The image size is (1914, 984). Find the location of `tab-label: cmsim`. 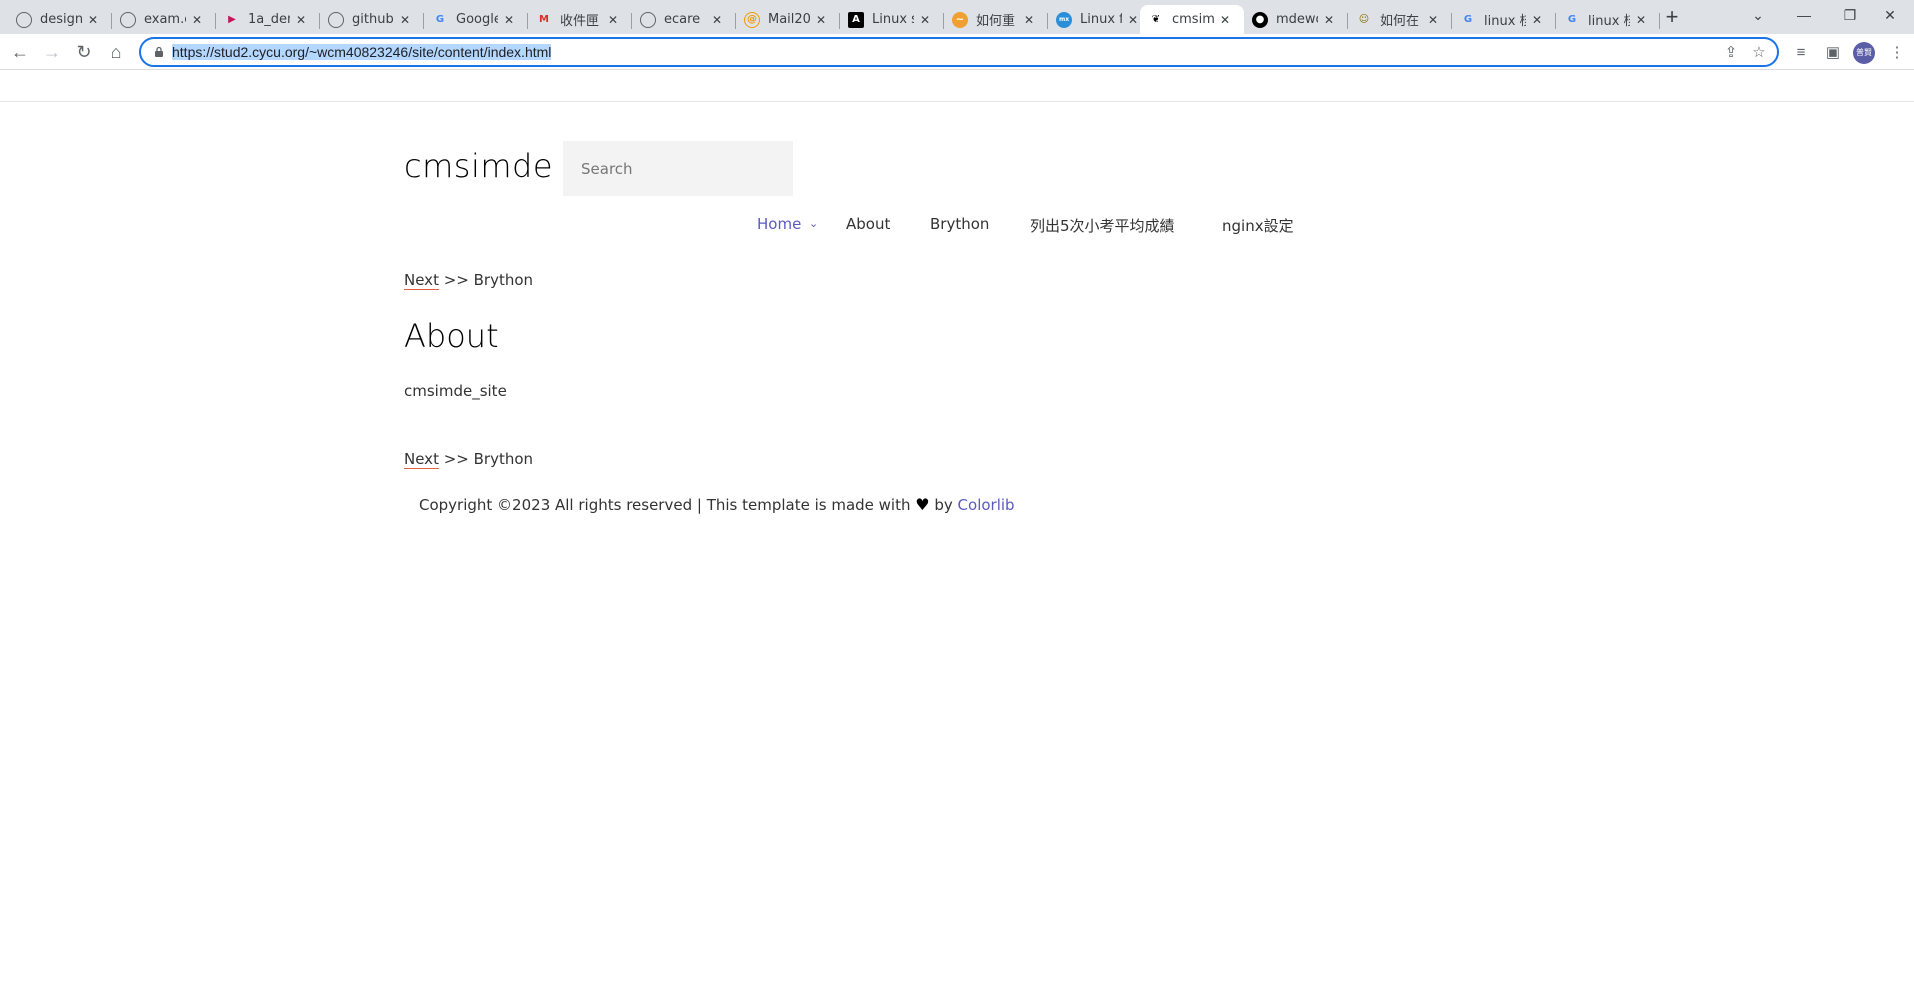

tab-label: cmsim is located at coordinates (1193, 19).